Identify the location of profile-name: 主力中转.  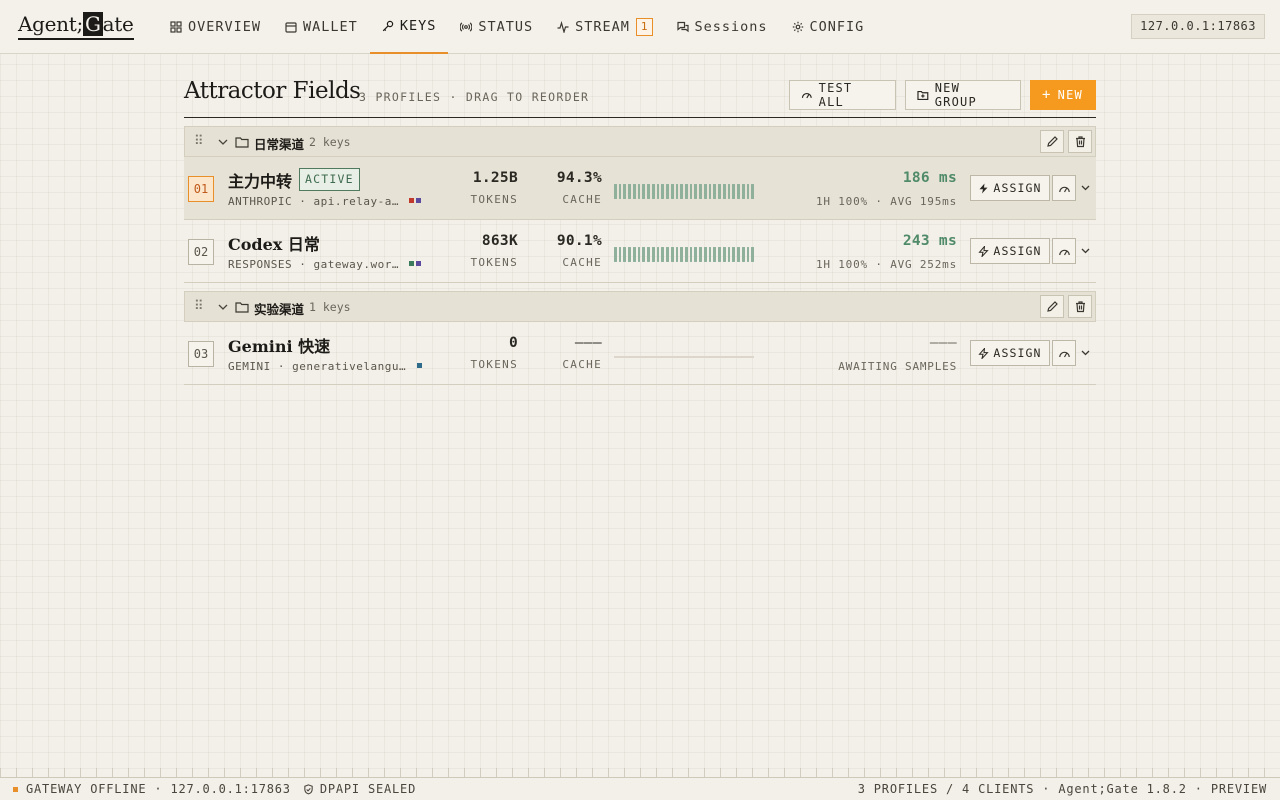
(260, 181).